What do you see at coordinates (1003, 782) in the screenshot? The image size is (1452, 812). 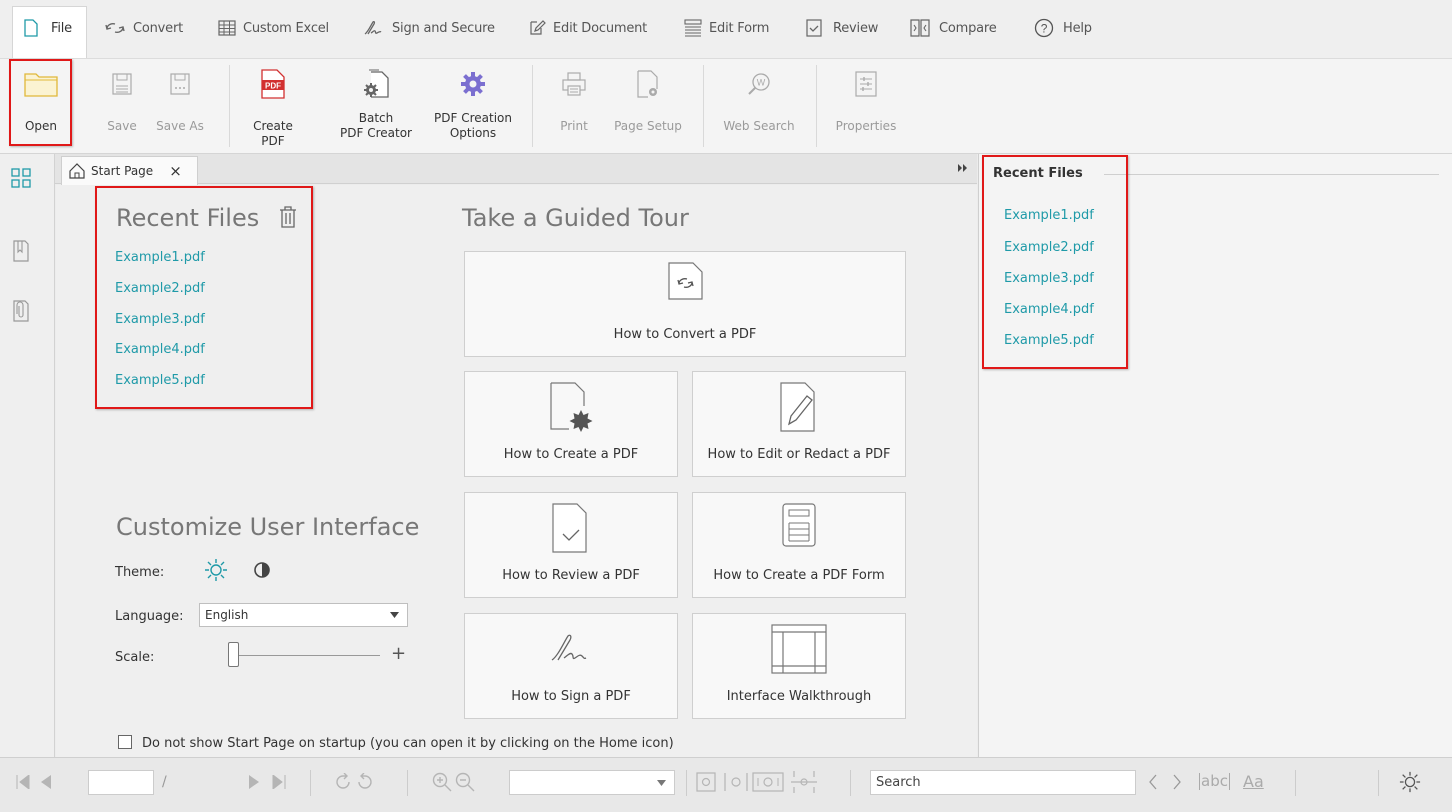 I see `search-input: Search` at bounding box center [1003, 782].